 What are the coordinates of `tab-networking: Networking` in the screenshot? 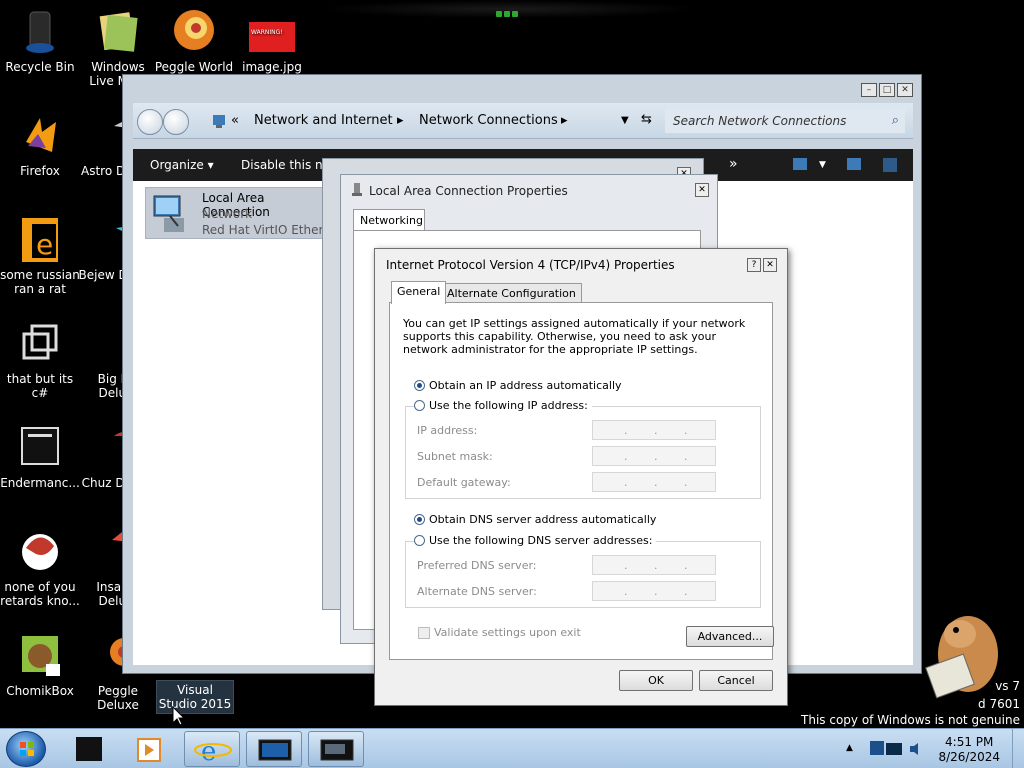 It's located at (389, 220).